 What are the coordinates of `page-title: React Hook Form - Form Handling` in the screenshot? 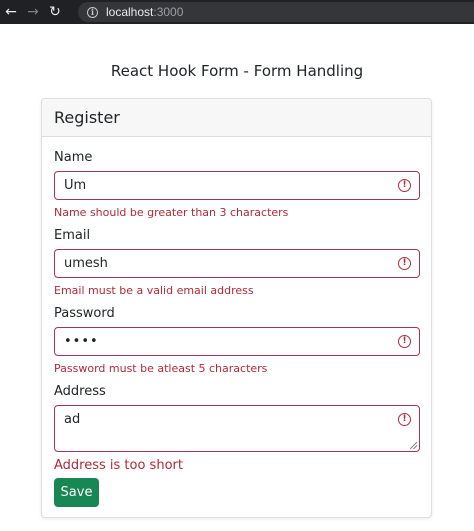 It's located at (237, 71).